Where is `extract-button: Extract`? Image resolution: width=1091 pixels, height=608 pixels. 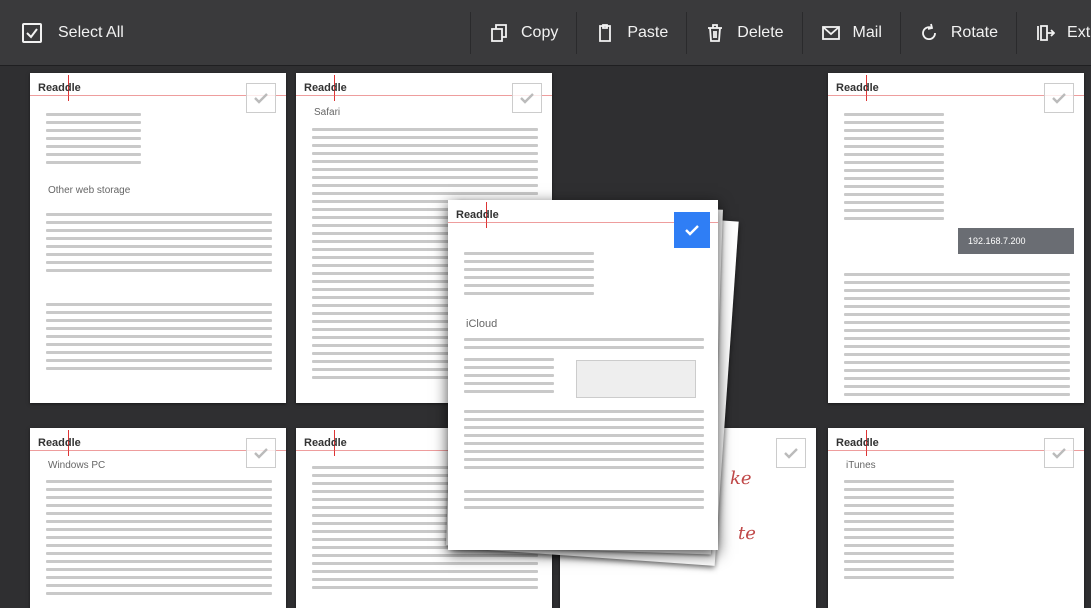 extract-button: Extract is located at coordinates (1053, 33).